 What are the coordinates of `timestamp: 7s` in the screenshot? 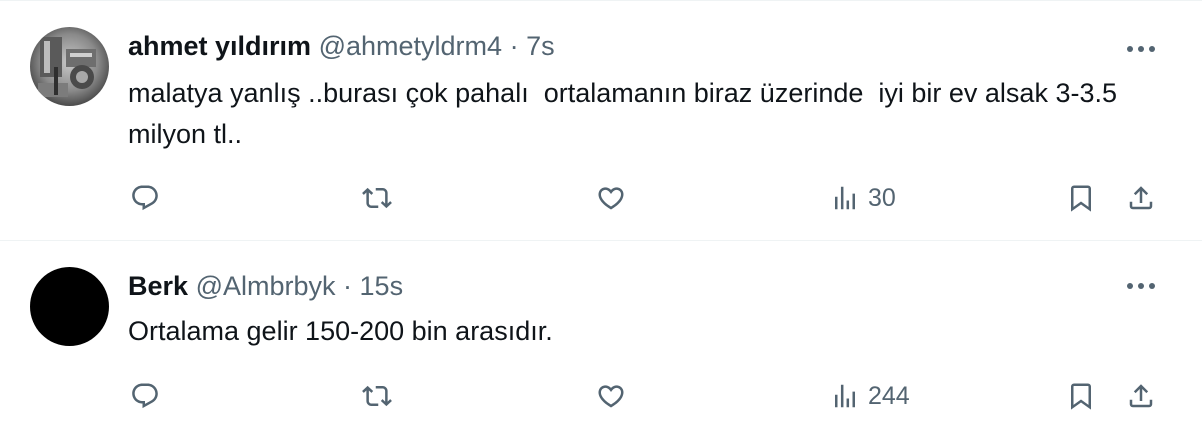 It's located at (540, 46).